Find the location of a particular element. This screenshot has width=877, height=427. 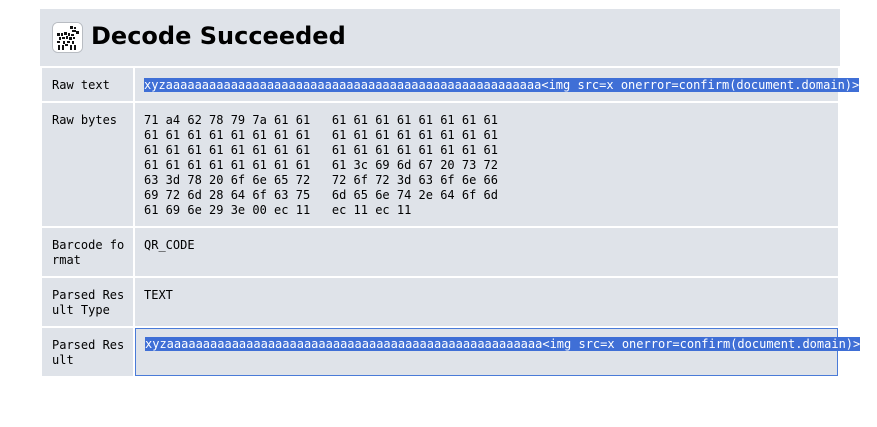

table-row-parsed-result-type: Parsed Result Type TEXT is located at coordinates (440, 302).